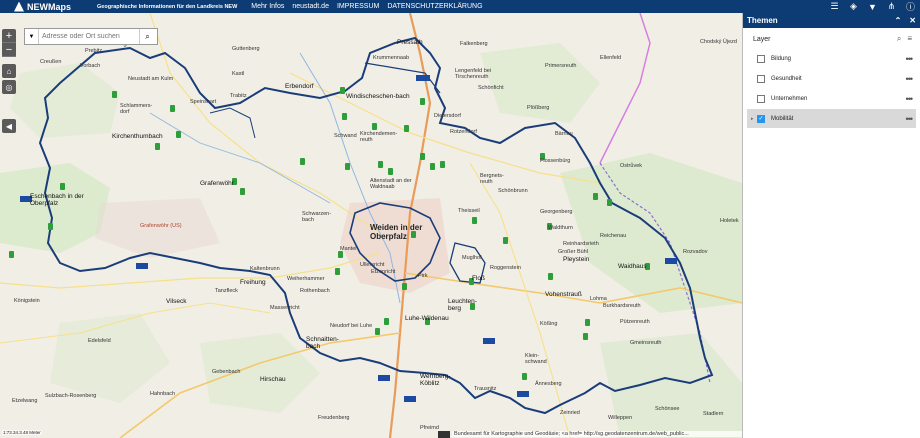 This screenshot has width=920, height=438. I want to click on map-label: Vilseck, so click(176, 301).